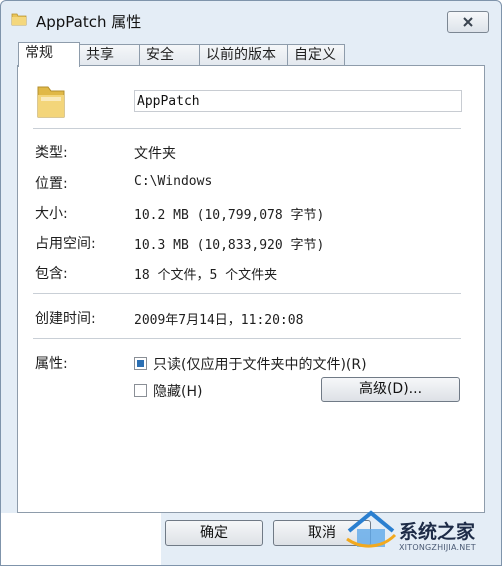 This screenshot has height=566, width=502. I want to click on size-on-disk-value: 10.3 MB (10,833,920 字节), so click(229, 245).